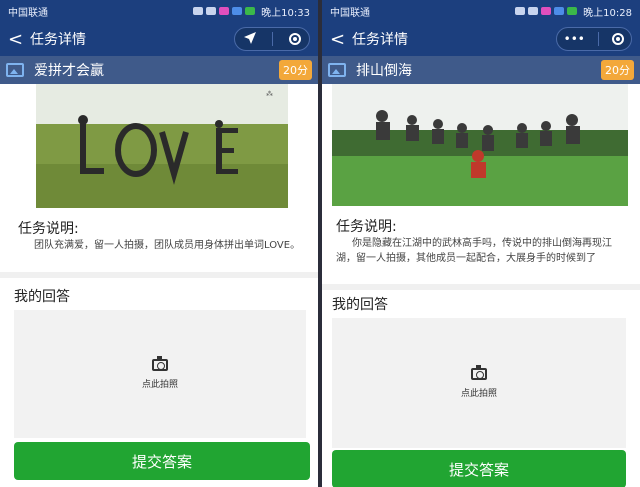 The height and width of the screenshot is (487, 640). What do you see at coordinates (159, 11) in the screenshot?
I see `status-bar: 中国联通 晚上10:33` at bounding box center [159, 11].